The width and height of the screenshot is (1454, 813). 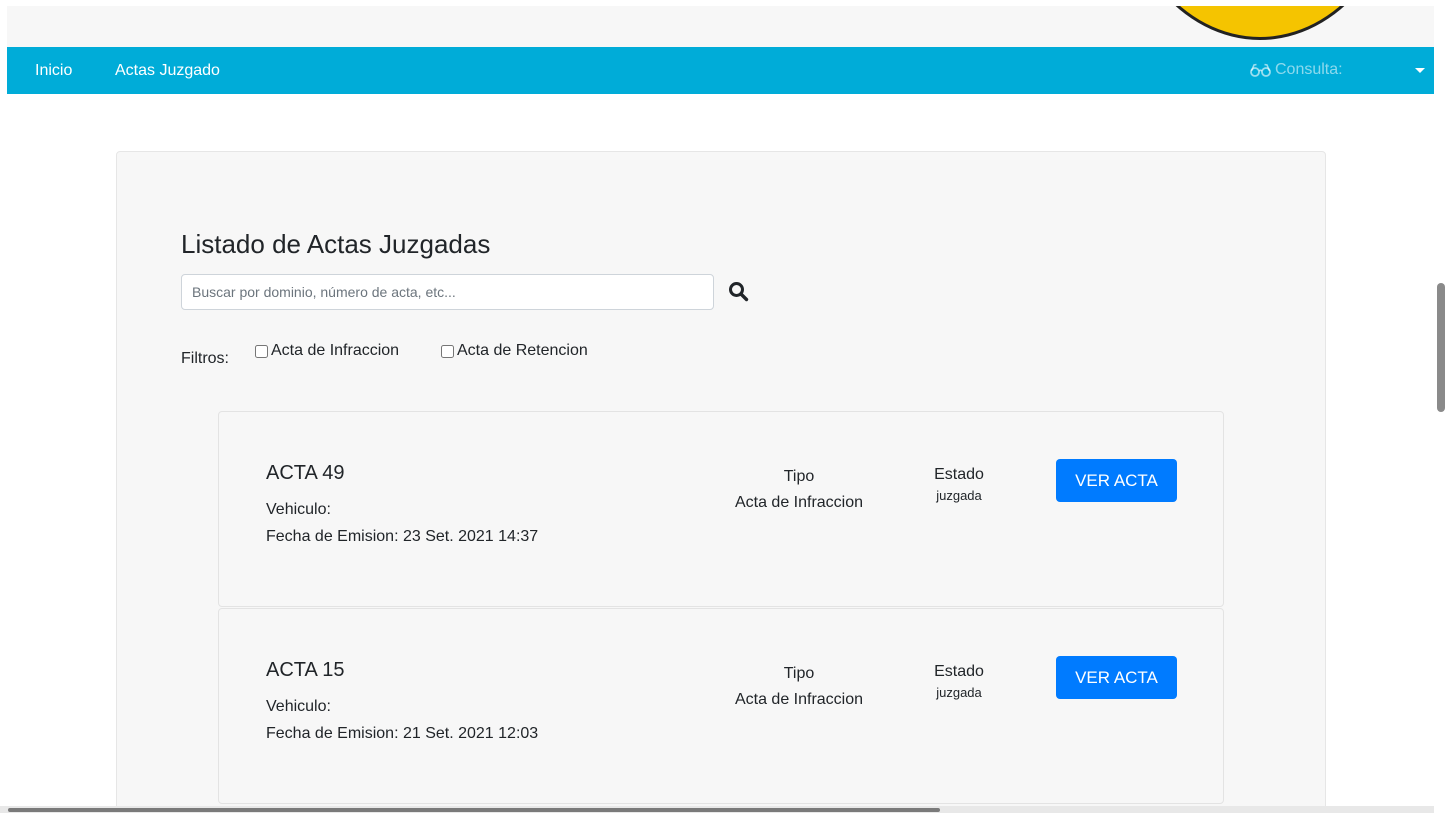 What do you see at coordinates (1309, 69) in the screenshot?
I see `consulta-label: Consulta:` at bounding box center [1309, 69].